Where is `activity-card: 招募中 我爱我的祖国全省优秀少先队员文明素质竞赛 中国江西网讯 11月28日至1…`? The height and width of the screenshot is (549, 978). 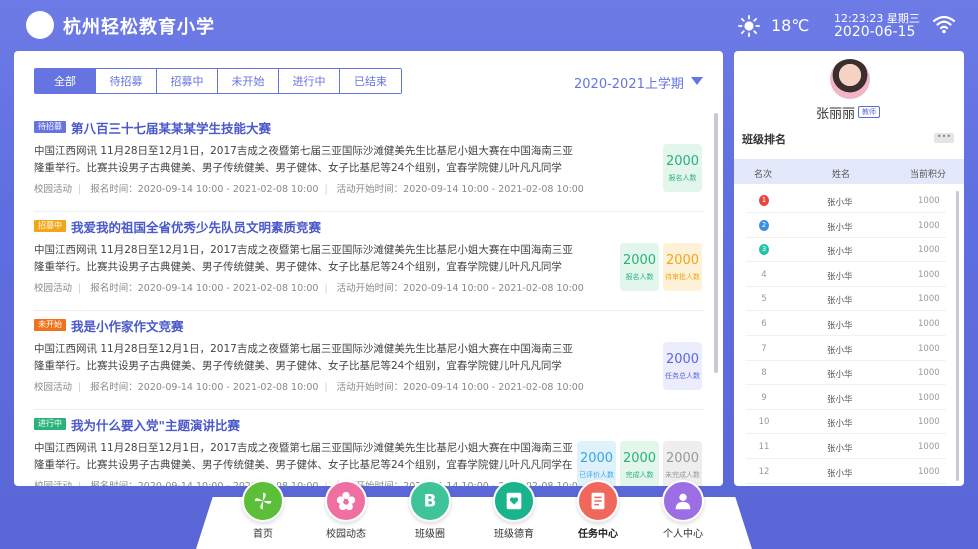
activity-card: 招募中 我爱我的祖国全省优秀少先队员文明素质竞赛 中国江西网讯 11月28日至1… is located at coordinates (369, 261).